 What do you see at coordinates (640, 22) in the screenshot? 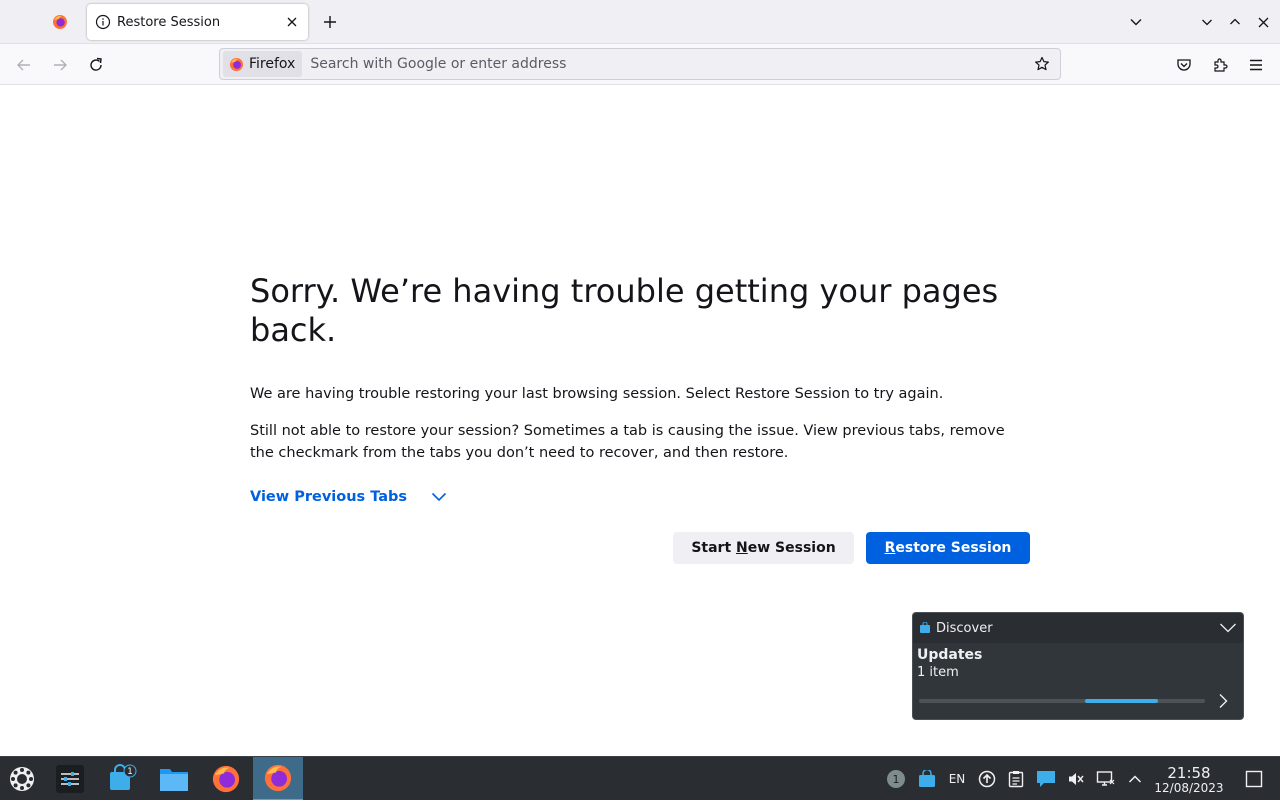
I see `tab-bar: Restore Session` at bounding box center [640, 22].